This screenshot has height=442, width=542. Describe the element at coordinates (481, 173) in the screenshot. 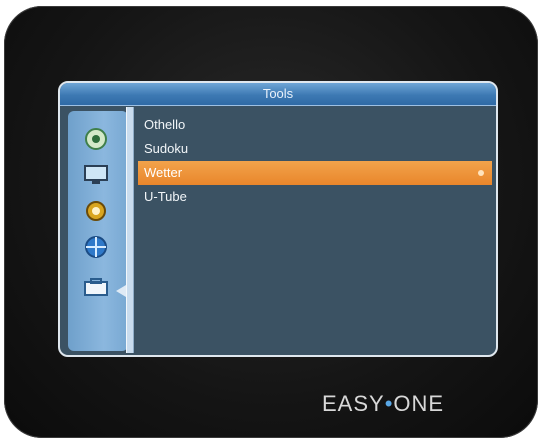

I see `selection-dot-icon` at that location.